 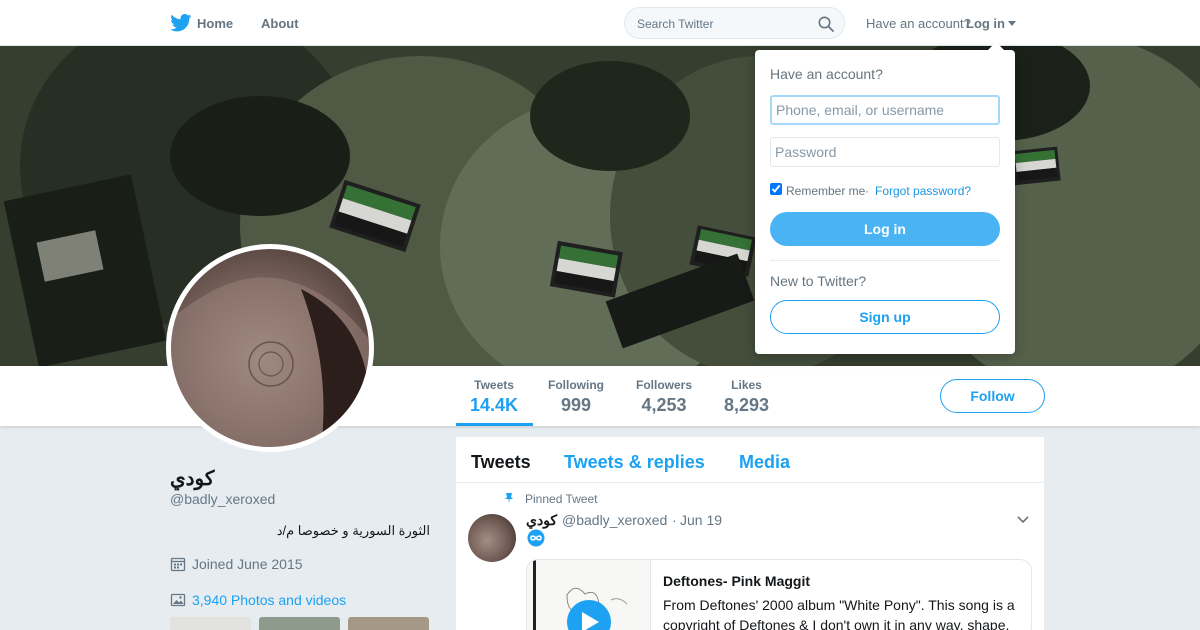 I want to click on stat-label: Following, so click(x=576, y=385).